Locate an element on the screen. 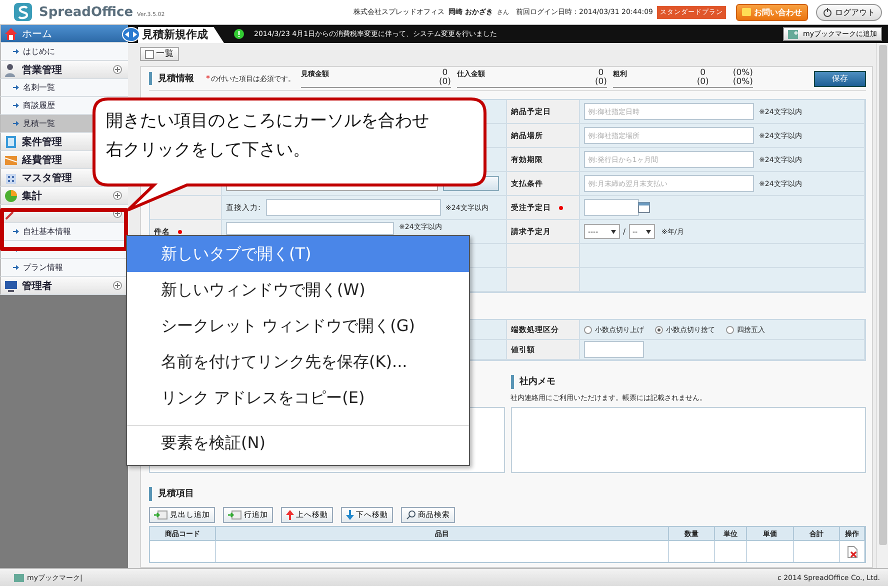 Image resolution: width=888 pixels, height=586 pixels. context-menu-item: 要素を検証(N) is located at coordinates (298, 443).